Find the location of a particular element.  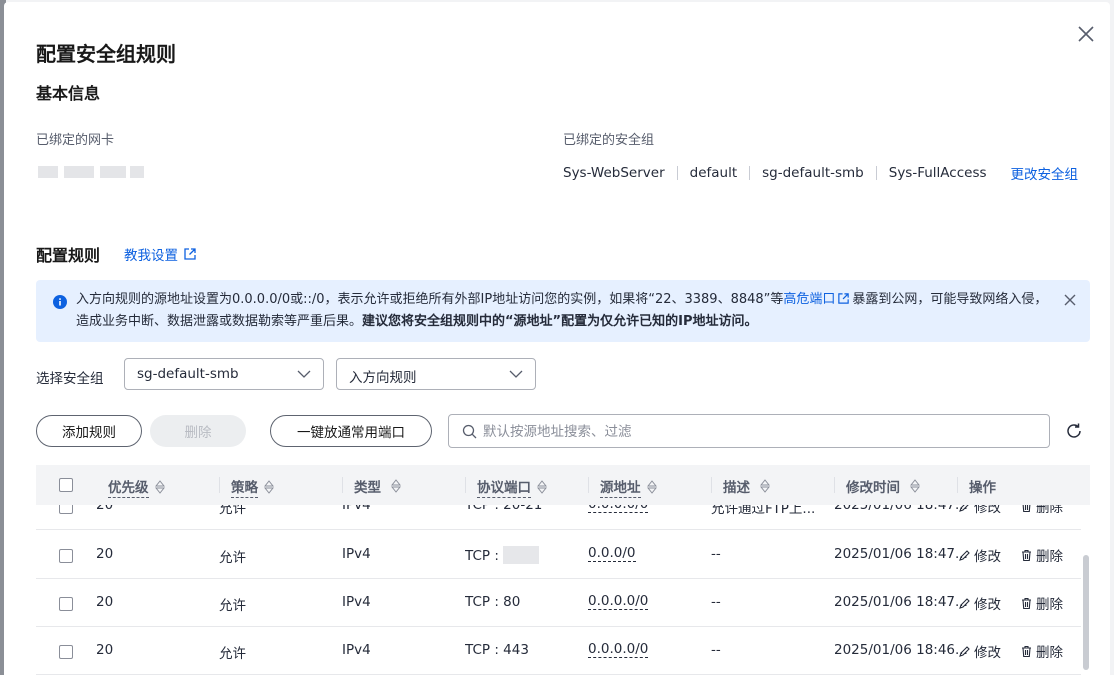

close-icon is located at coordinates (1086, 34).